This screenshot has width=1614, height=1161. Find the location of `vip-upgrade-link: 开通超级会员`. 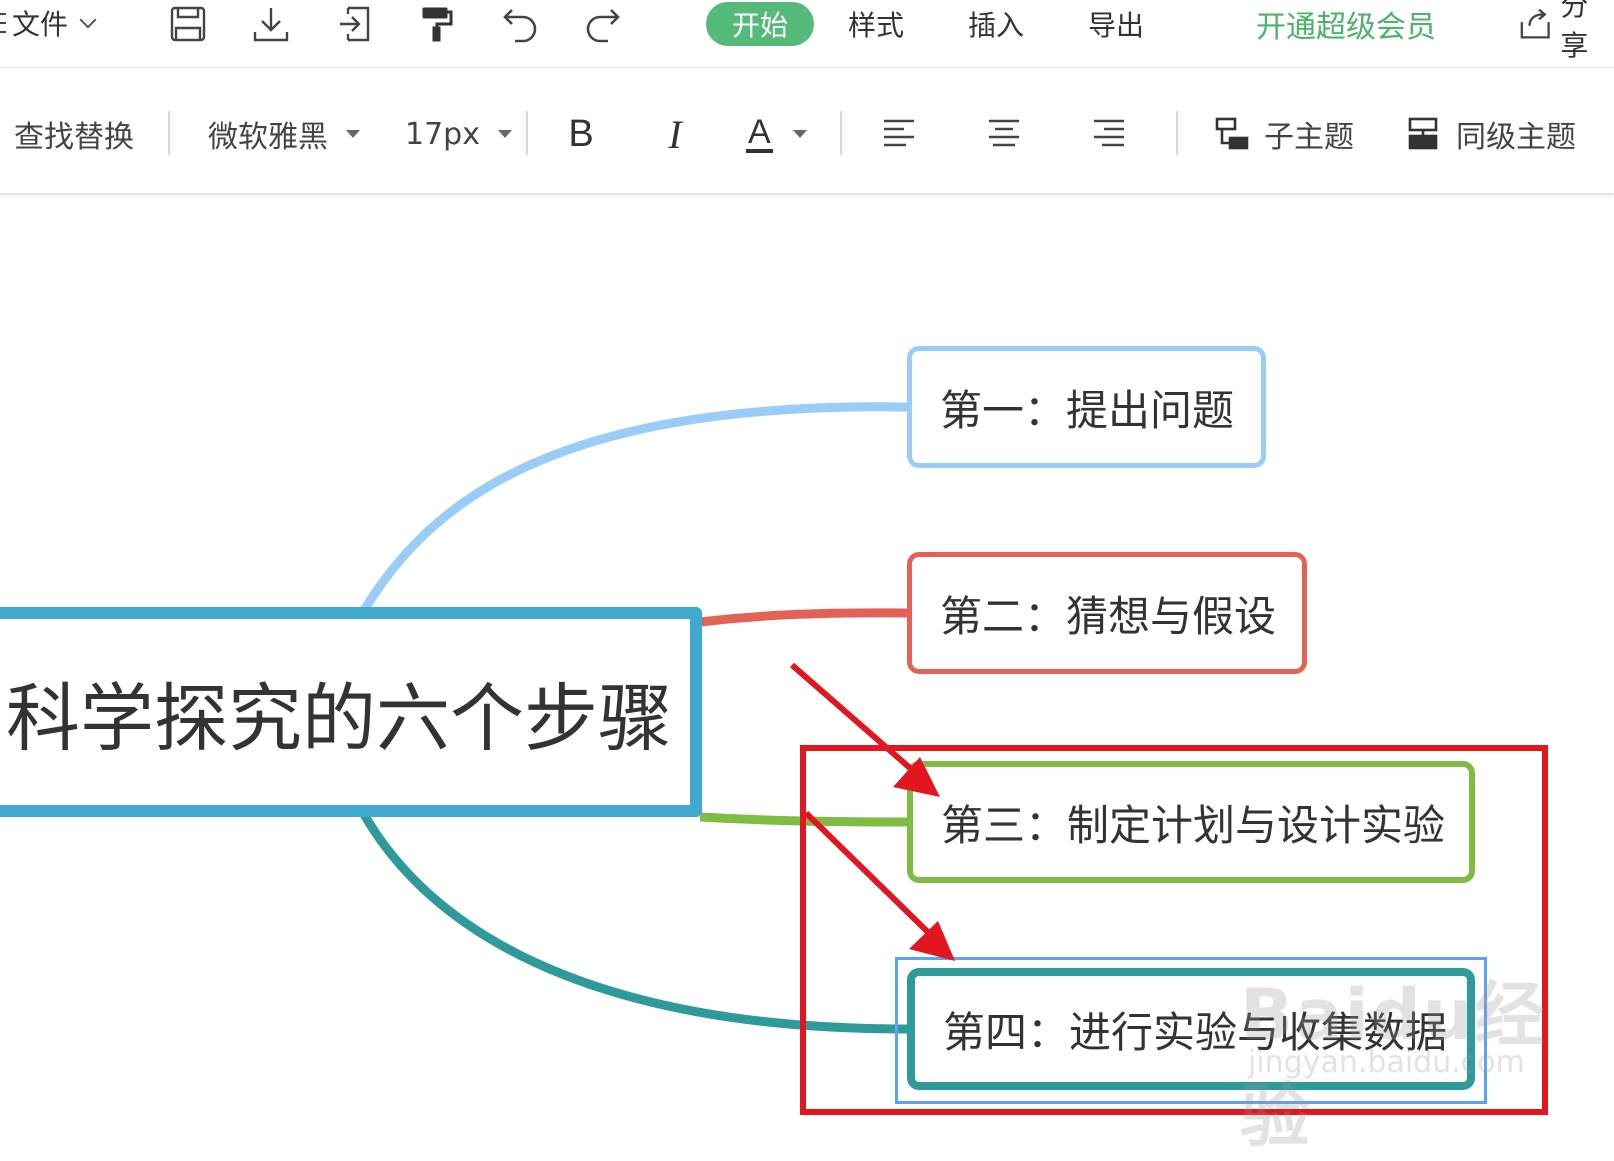

vip-upgrade-link: 开通超级会员 is located at coordinates (1346, 24).